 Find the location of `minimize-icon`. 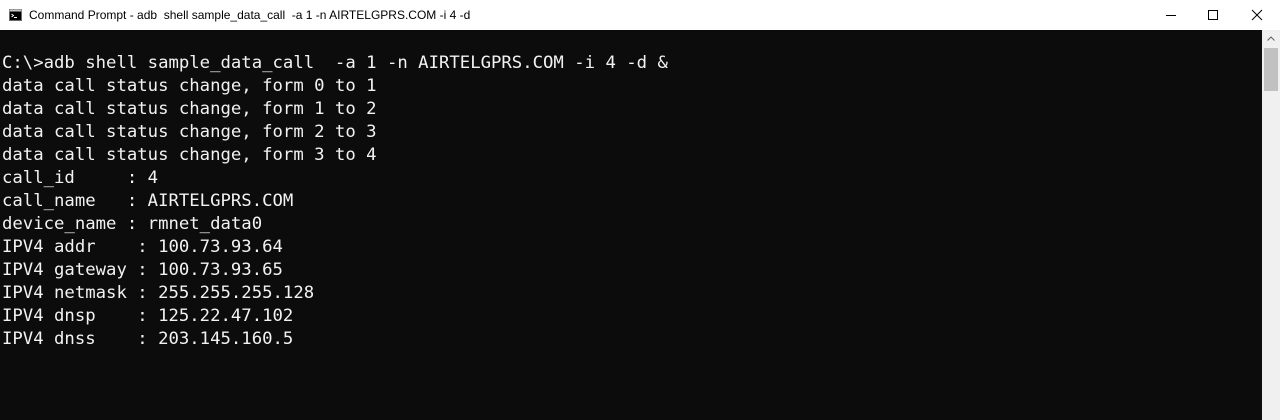

minimize-icon is located at coordinates (1171, 15).